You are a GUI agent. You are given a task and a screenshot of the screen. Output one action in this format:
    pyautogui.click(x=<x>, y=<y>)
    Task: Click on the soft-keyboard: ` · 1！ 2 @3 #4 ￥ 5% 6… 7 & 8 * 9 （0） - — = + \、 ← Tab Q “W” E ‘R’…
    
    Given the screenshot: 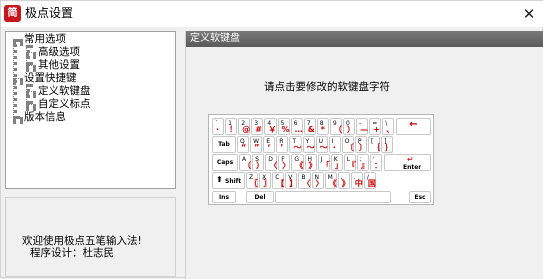 What is the action you would take?
    pyautogui.click(x=321, y=159)
    